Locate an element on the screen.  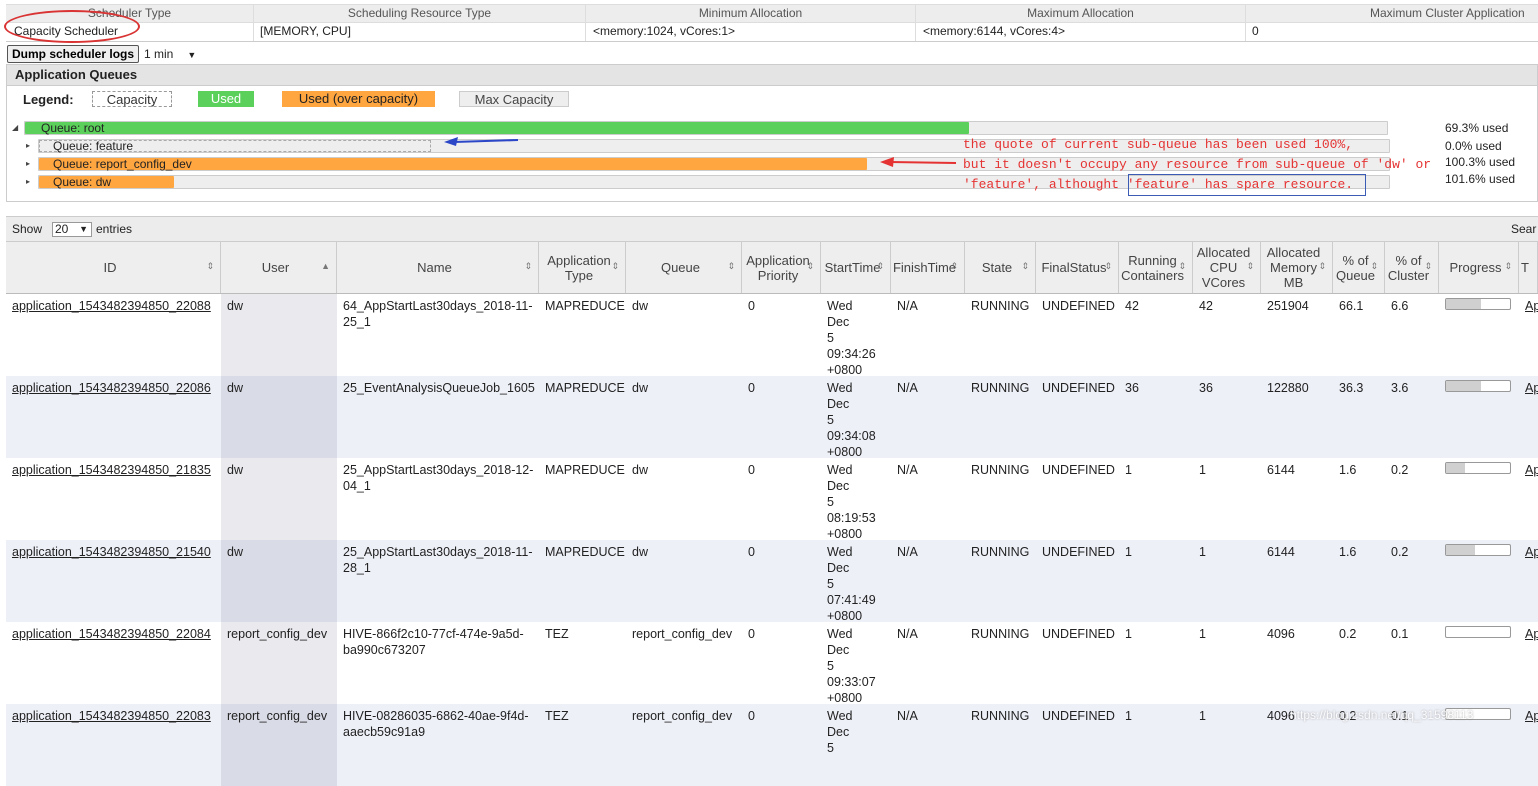
column-header-queue: Queue ⇕ is located at coordinates (684, 267).